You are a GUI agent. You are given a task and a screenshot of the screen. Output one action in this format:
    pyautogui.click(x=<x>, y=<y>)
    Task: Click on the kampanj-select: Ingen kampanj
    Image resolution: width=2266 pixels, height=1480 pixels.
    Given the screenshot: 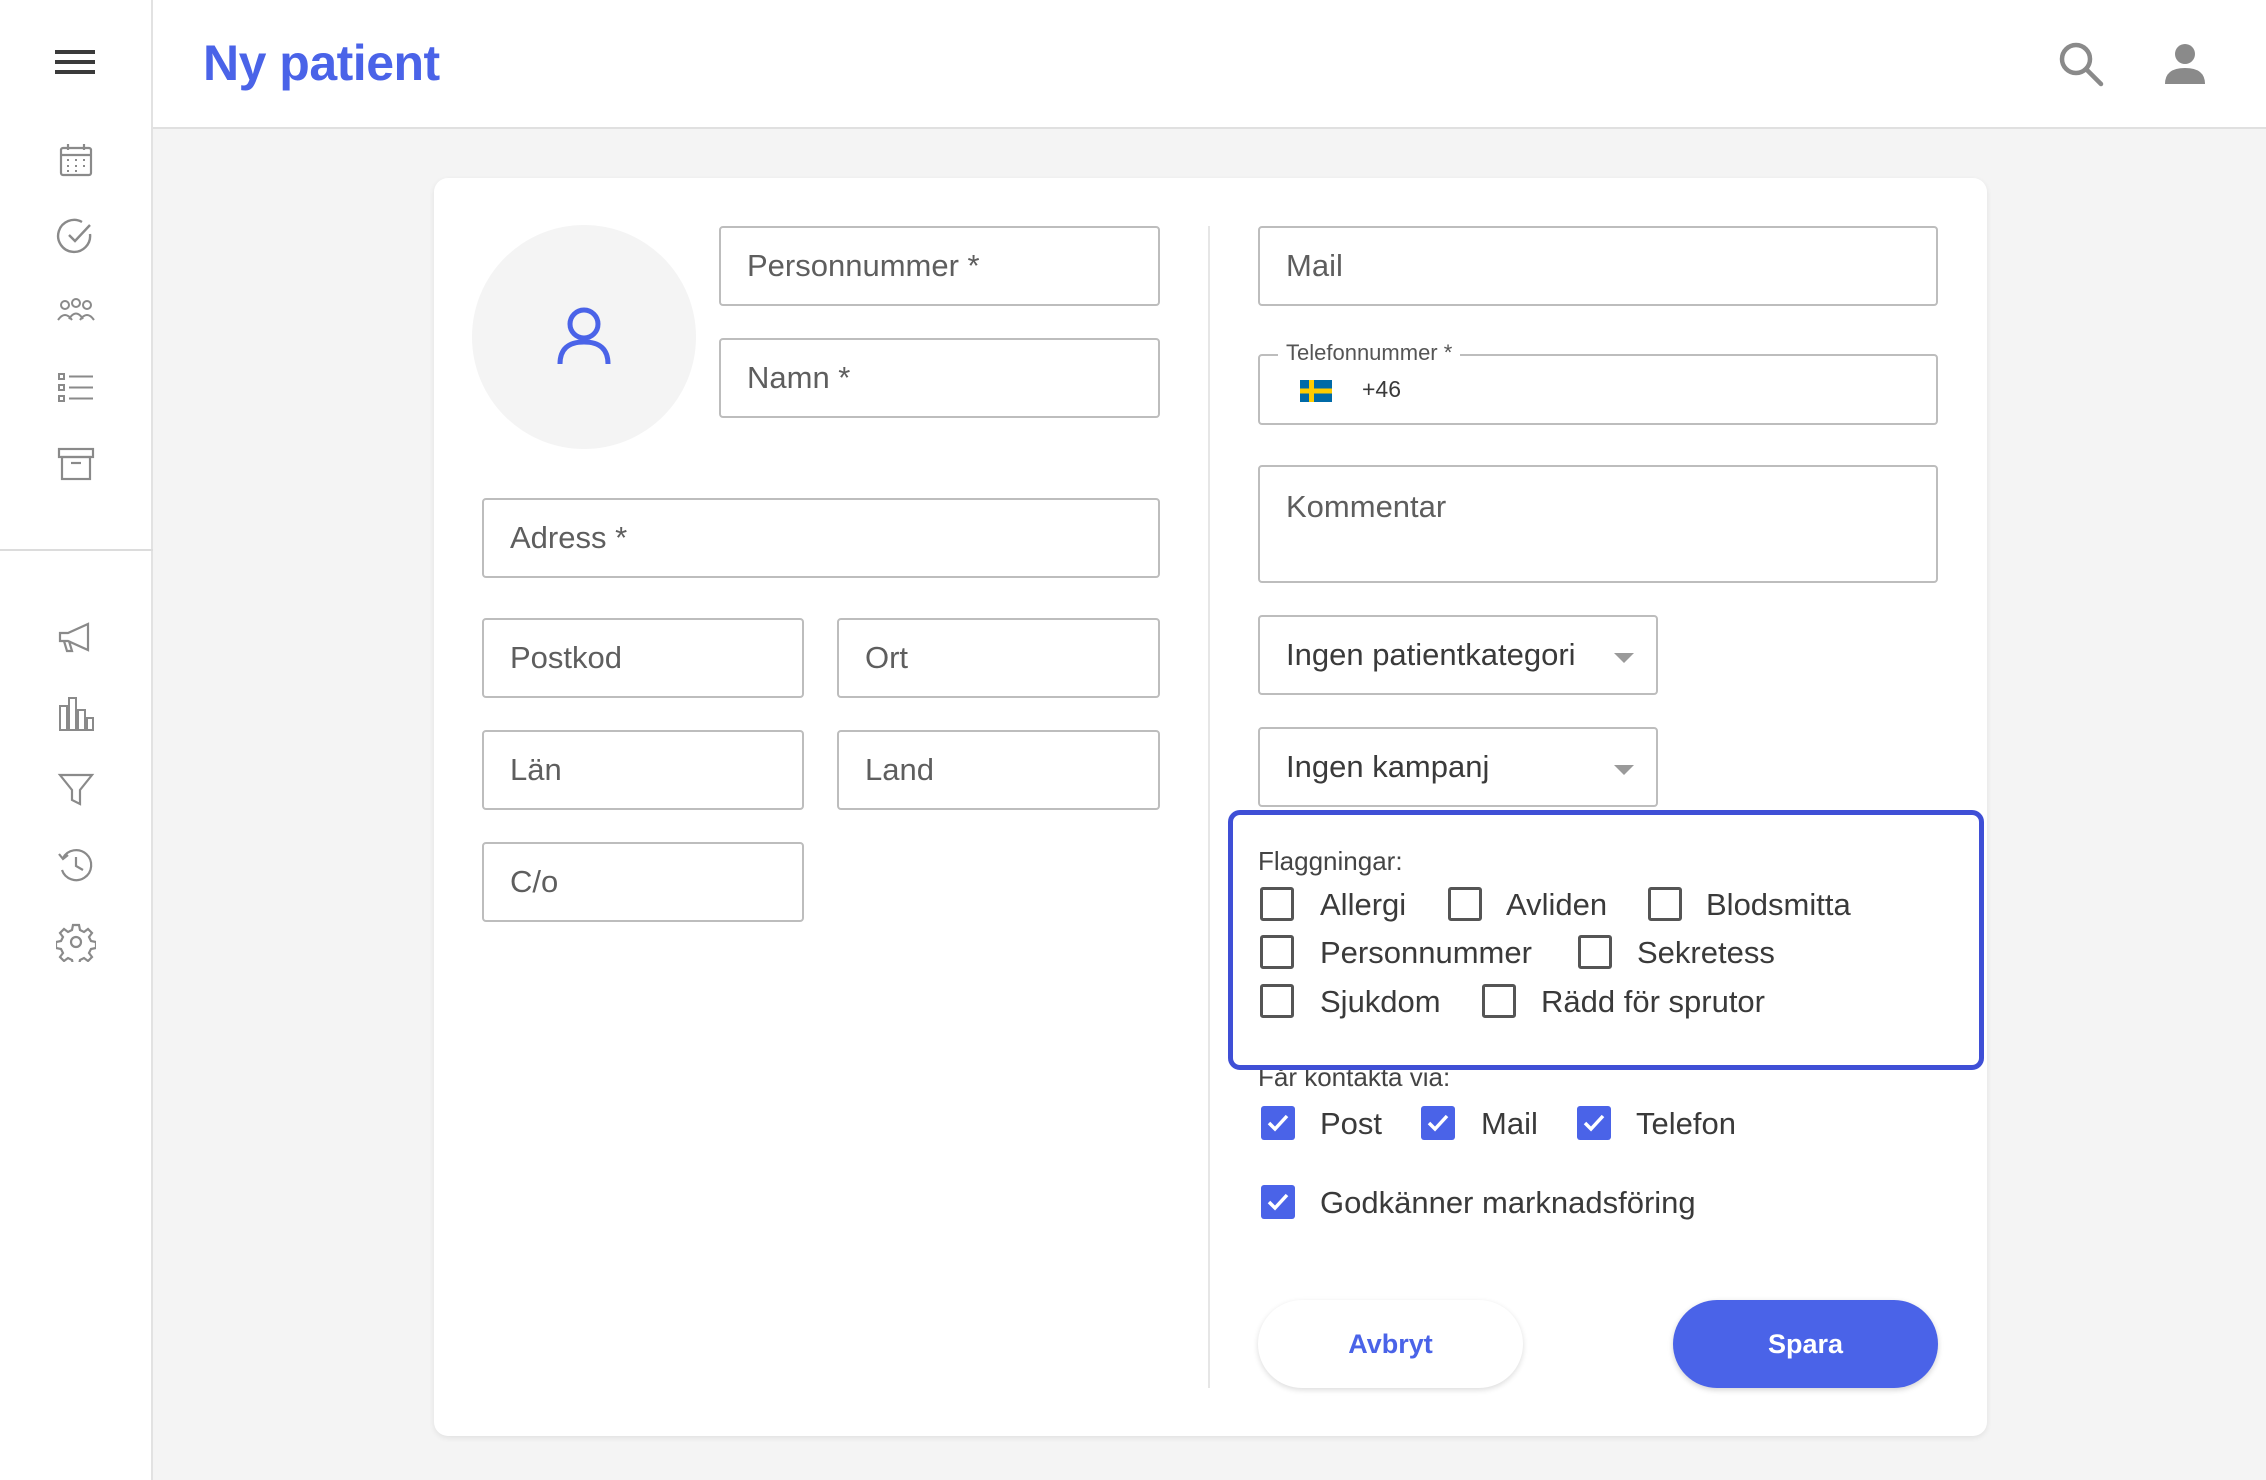 What is the action you would take?
    pyautogui.click(x=1458, y=767)
    